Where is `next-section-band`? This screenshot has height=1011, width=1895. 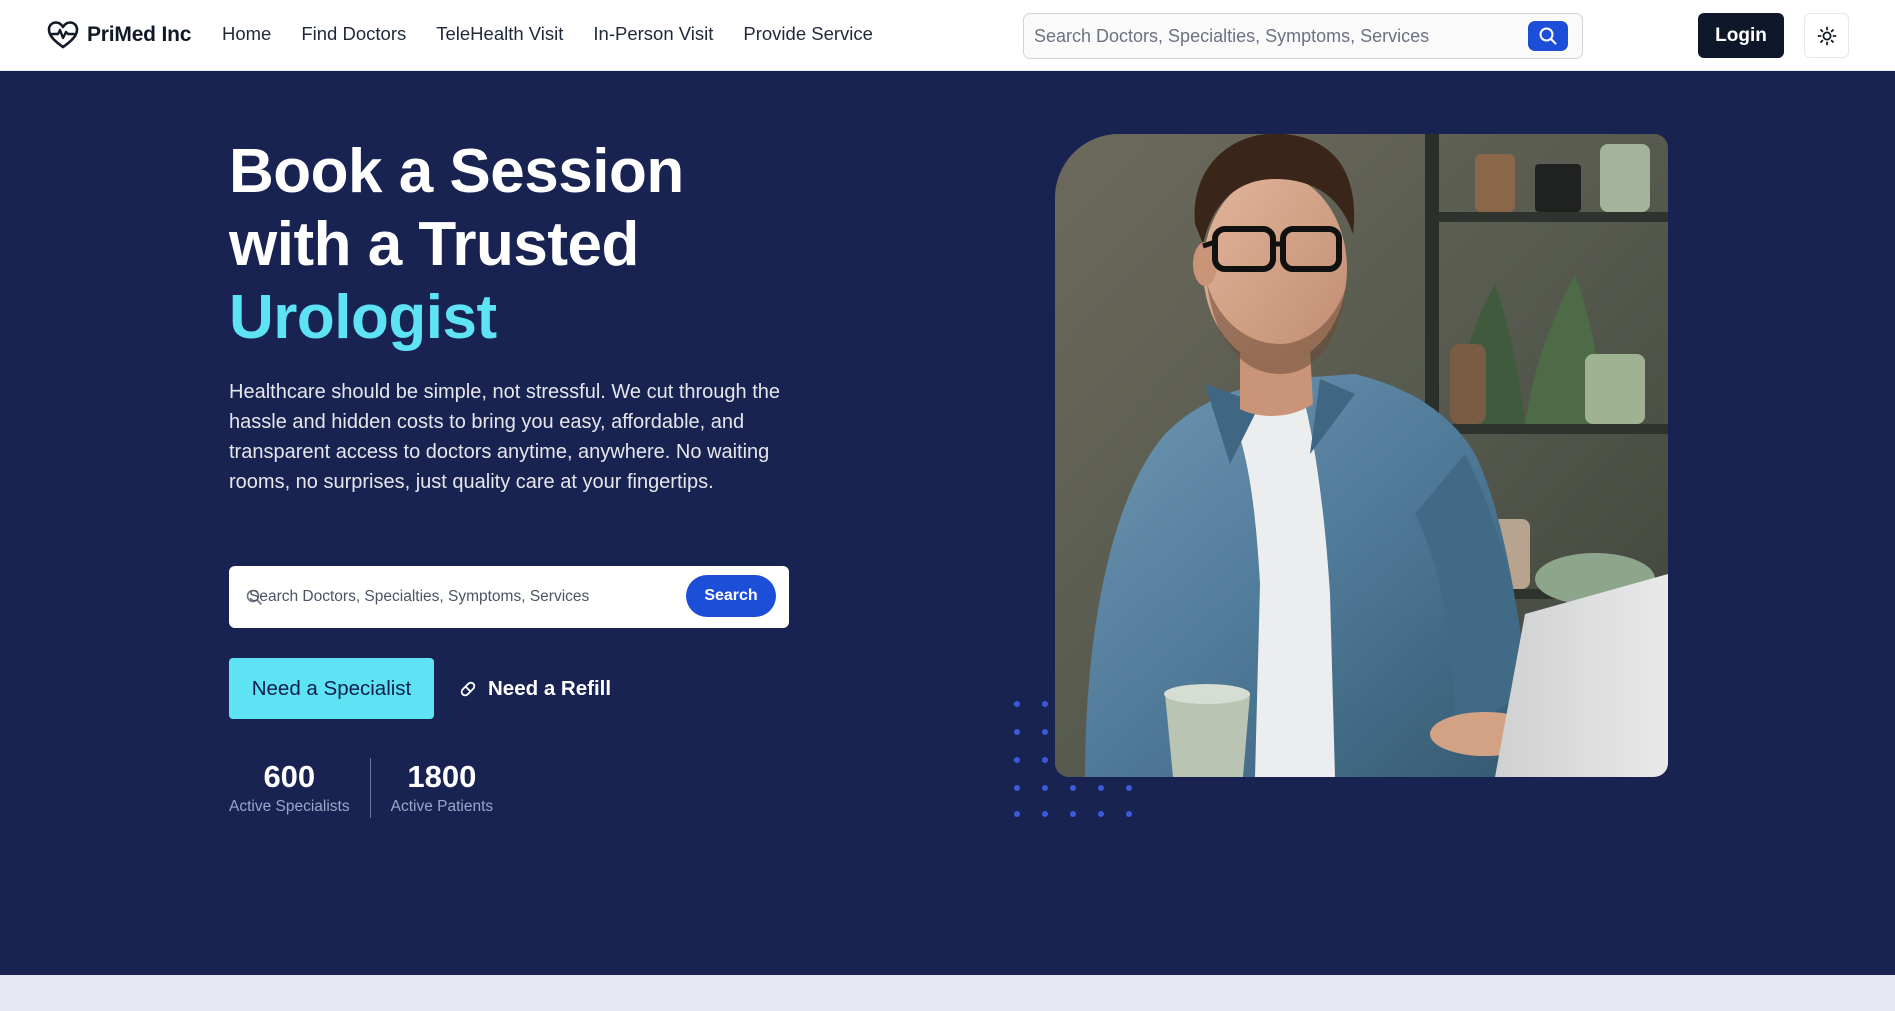
next-section-band is located at coordinates (947, 993).